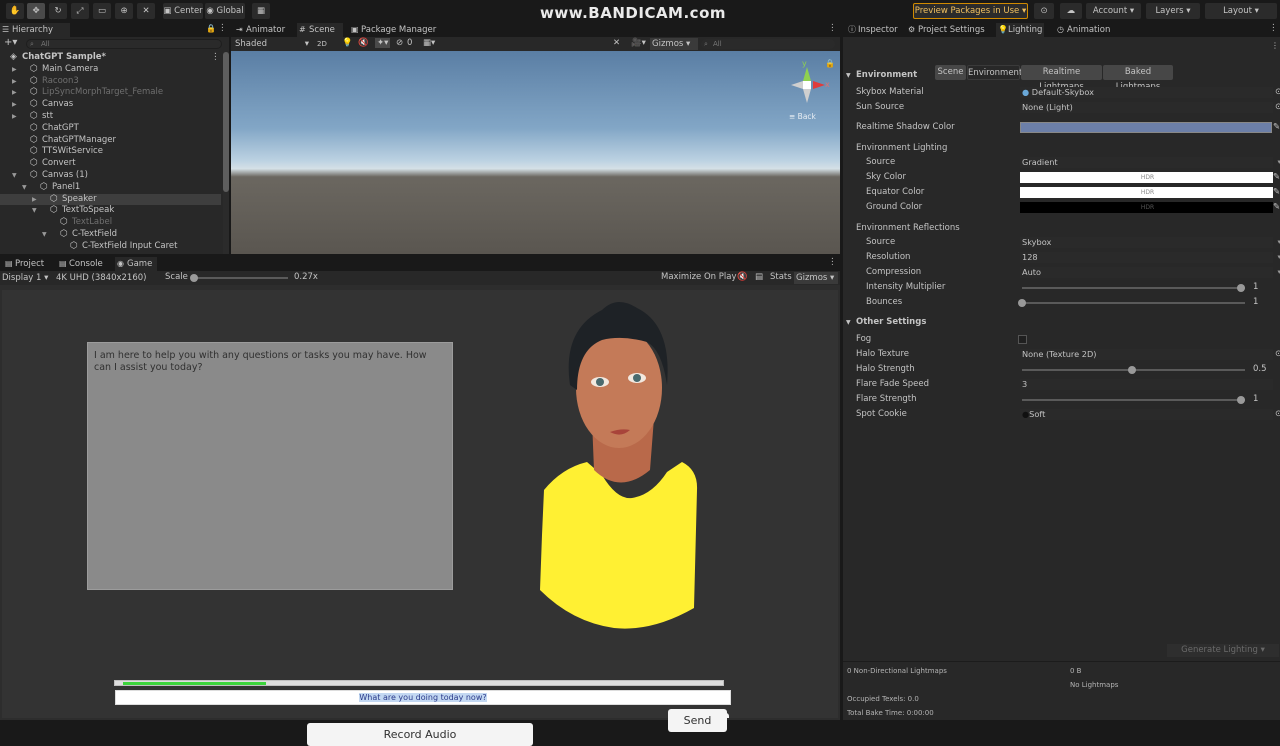  What do you see at coordinates (1150, 242) in the screenshot?
I see `reflection-source-dropdown: Skybox` at bounding box center [1150, 242].